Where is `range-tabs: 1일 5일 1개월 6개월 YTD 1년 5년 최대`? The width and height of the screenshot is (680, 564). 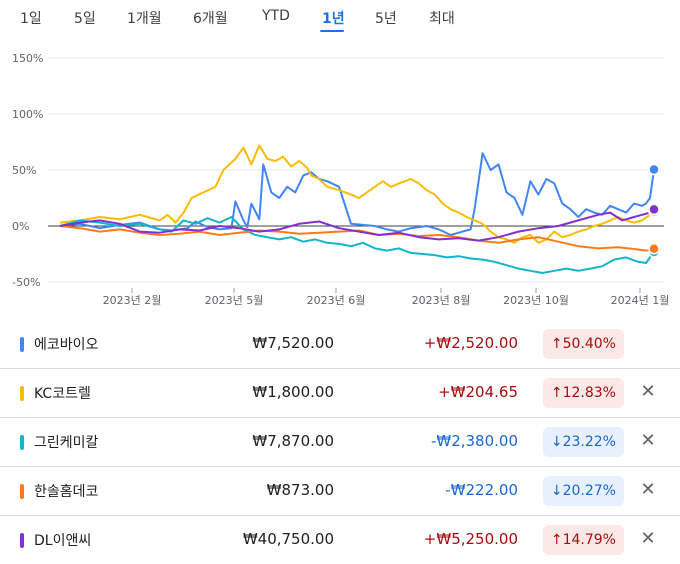 range-tabs: 1일 5일 1개월 6개월 YTD 1년 5년 최대 is located at coordinates (340, 18).